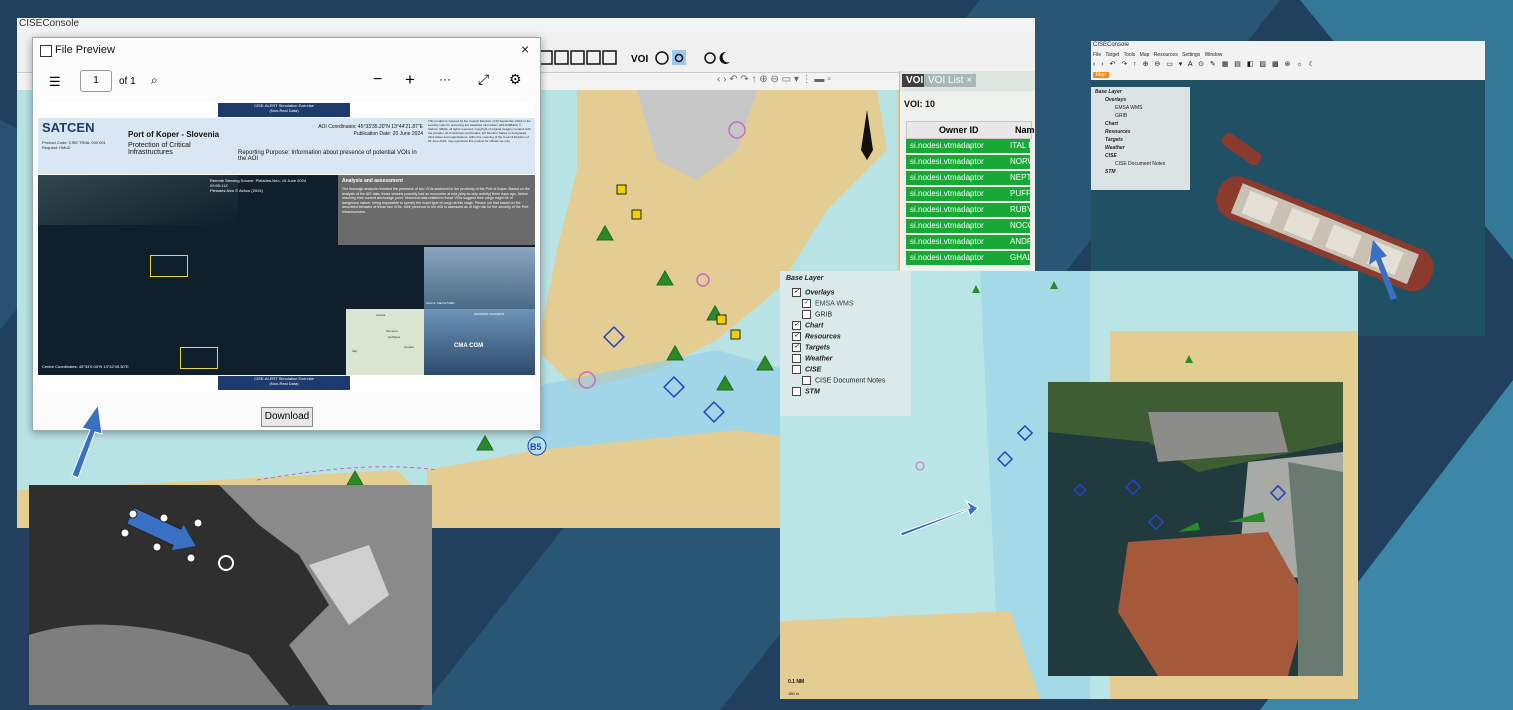 The width and height of the screenshot is (1513, 710). Describe the element at coordinates (159, 149) in the screenshot. I see `doc-subheading: Protection of Critical Infrastructures` at that location.